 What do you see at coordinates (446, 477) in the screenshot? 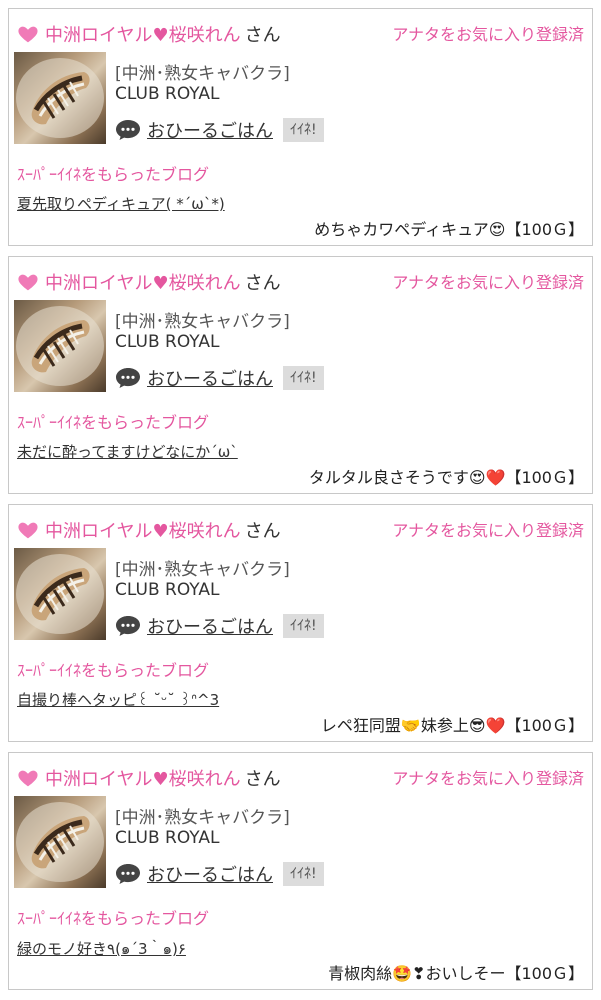
I see `comment-text: タルタル良さそうです😍❤️【100Ｇ】` at bounding box center [446, 477].